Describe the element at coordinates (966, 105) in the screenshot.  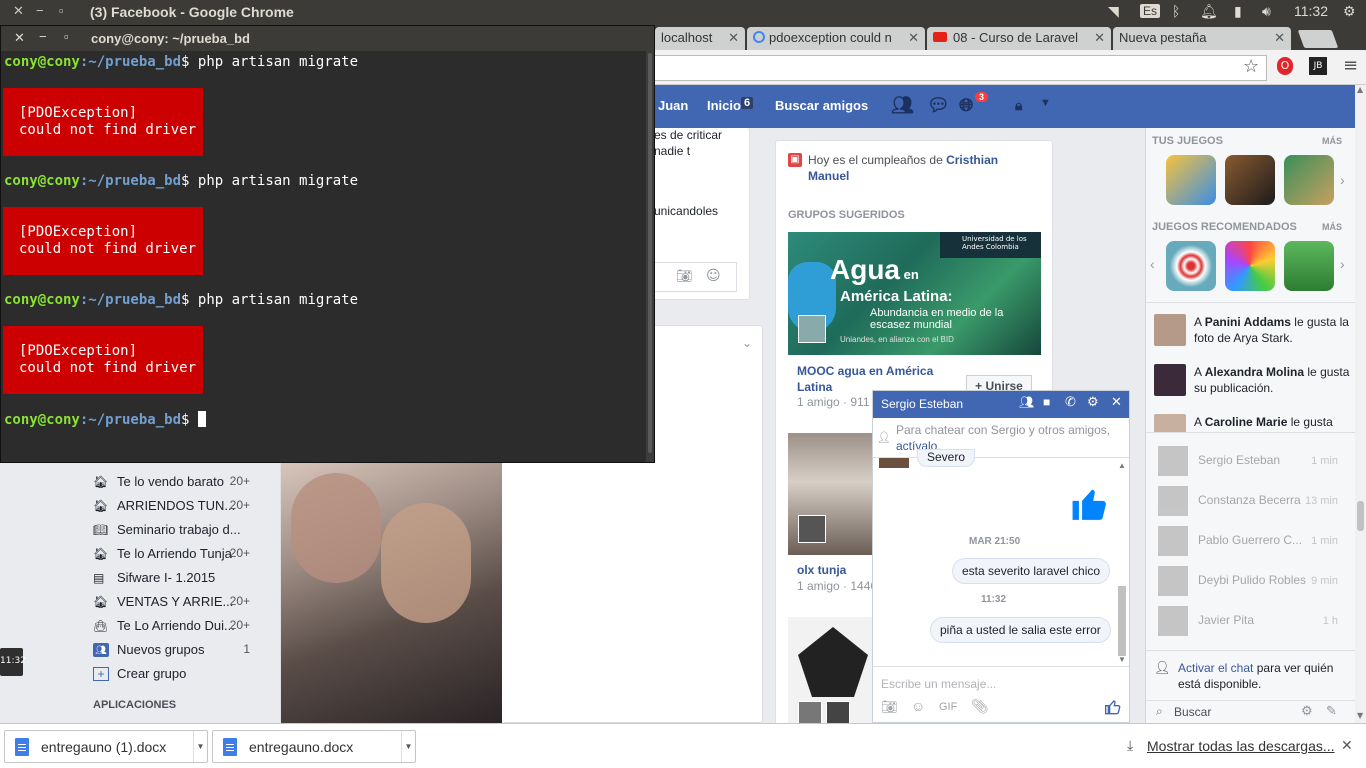
I see `notifications-globe-icon: 🌐︎` at that location.